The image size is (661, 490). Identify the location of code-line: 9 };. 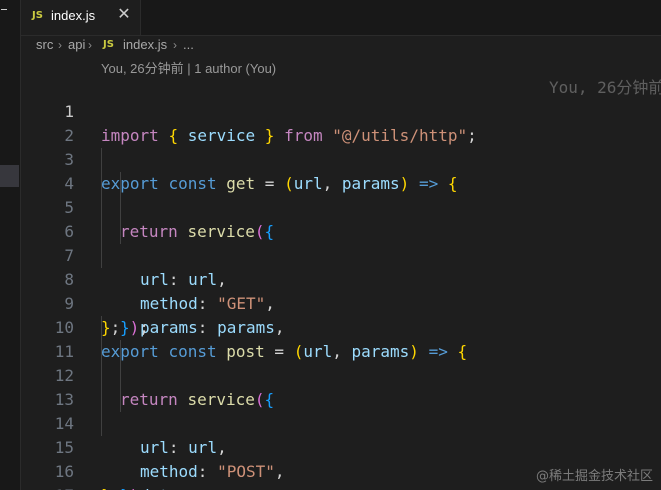
(330, 302).